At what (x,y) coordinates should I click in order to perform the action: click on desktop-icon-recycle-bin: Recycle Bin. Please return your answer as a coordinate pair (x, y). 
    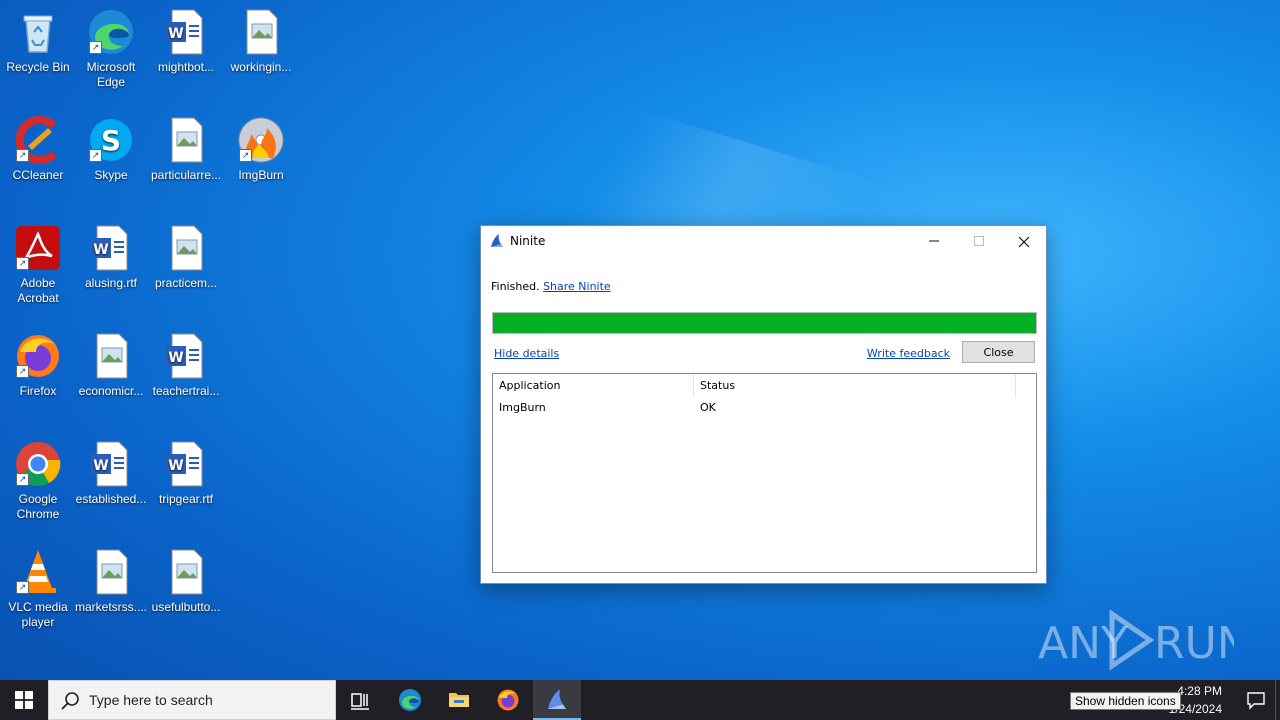
    Looking at the image, I should click on (38, 41).